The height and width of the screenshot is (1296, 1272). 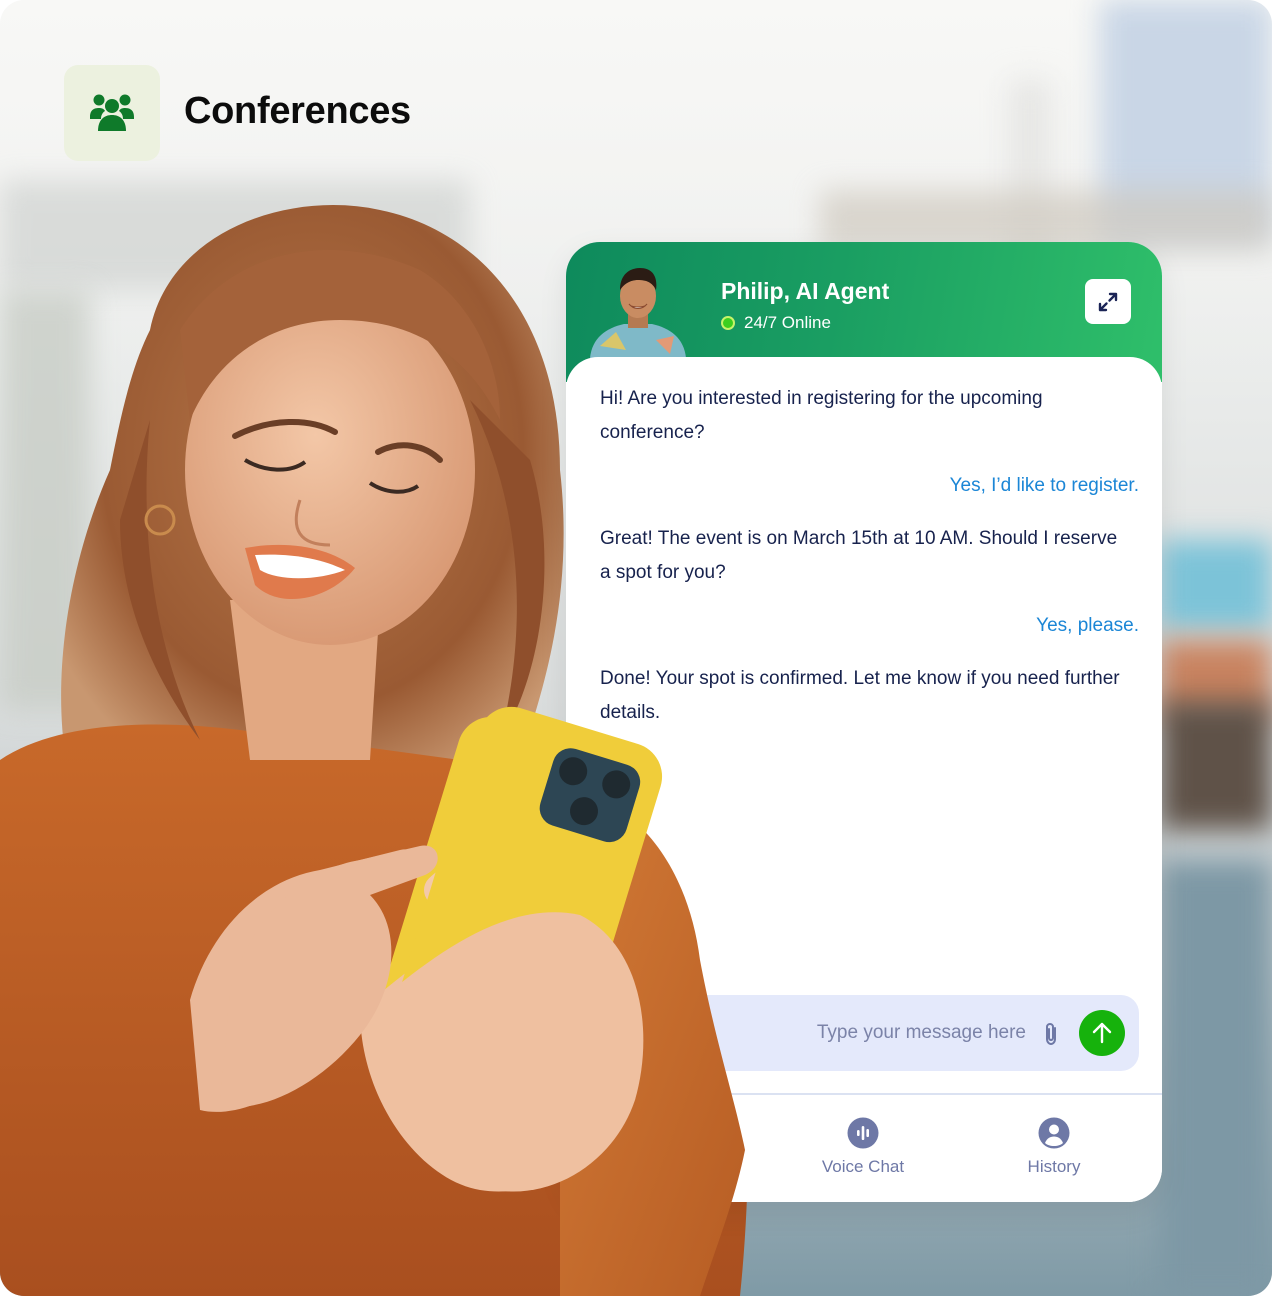 I want to click on user-message: Yes, I’d like to register., so click(x=1044, y=485).